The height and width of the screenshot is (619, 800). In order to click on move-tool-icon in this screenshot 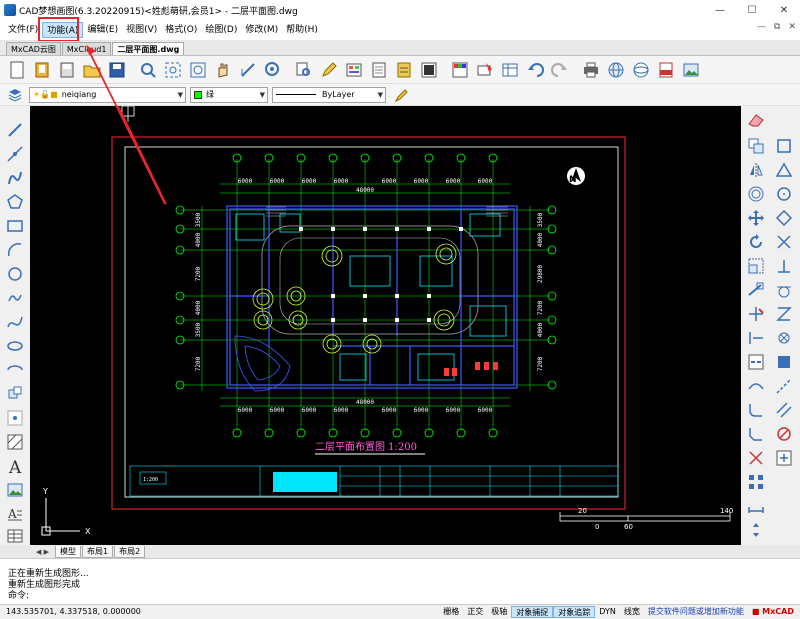, I will do `click(756, 218)`.